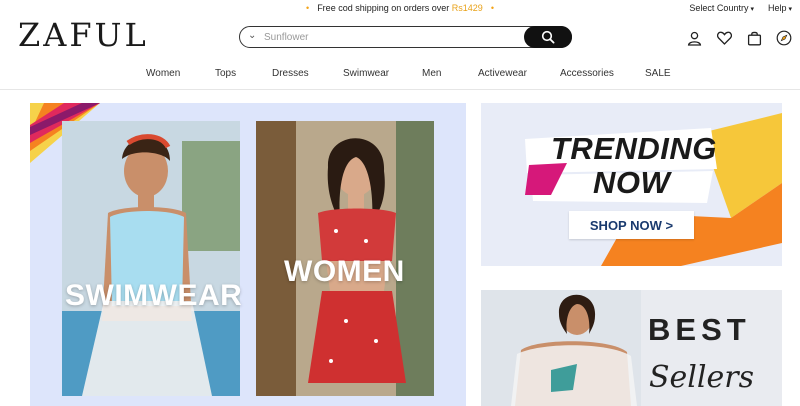 The height and width of the screenshot is (406, 800). What do you see at coordinates (701, 377) in the screenshot?
I see `best-sellers-title-line2: Sellers` at bounding box center [701, 377].